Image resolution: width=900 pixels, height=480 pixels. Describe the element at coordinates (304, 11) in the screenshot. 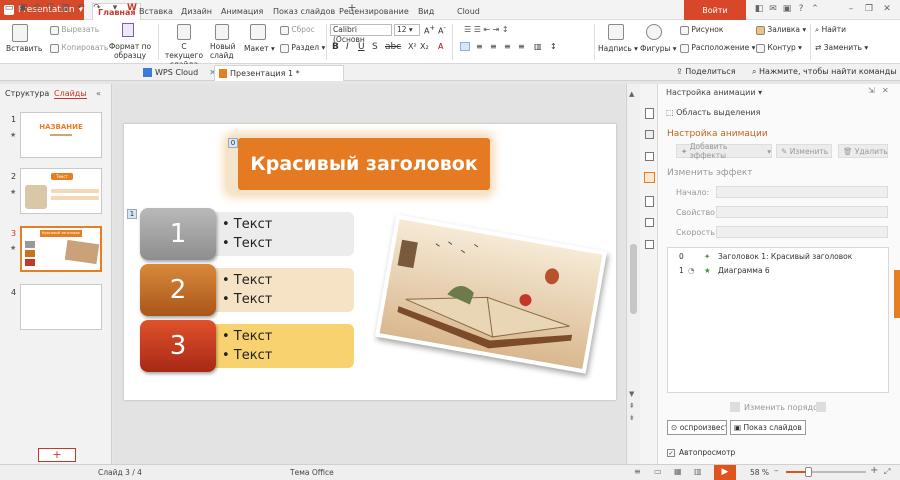

I see `tab-slideshow: Показ слайдов` at that location.